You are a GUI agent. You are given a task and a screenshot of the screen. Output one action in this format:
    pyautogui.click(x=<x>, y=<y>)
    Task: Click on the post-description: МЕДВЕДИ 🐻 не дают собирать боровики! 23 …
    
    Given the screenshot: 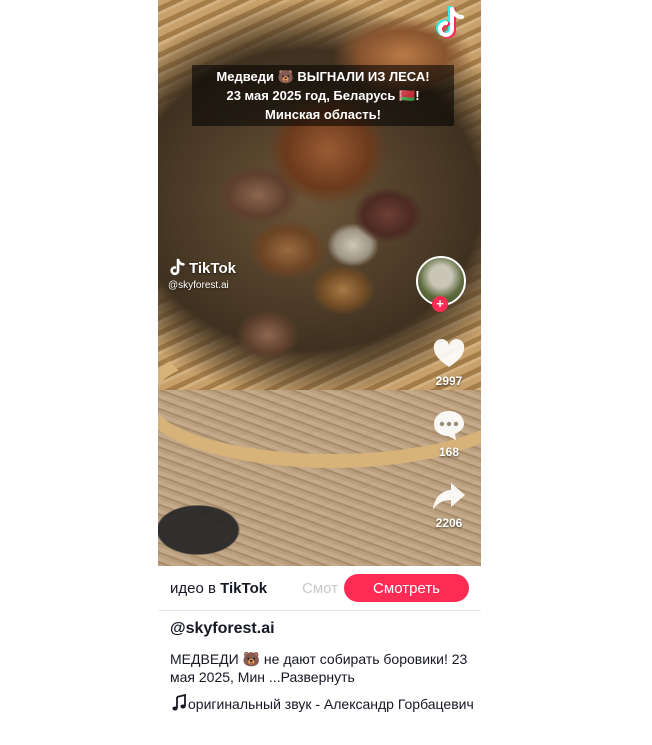 What is the action you would take?
    pyautogui.click(x=322, y=668)
    